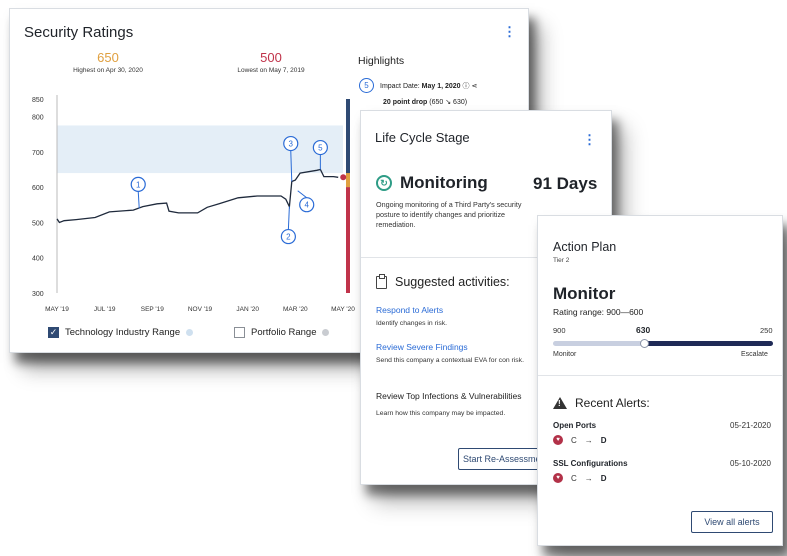 The width and height of the screenshot is (787, 556). I want to click on y-tick-label: 400, so click(38, 259).